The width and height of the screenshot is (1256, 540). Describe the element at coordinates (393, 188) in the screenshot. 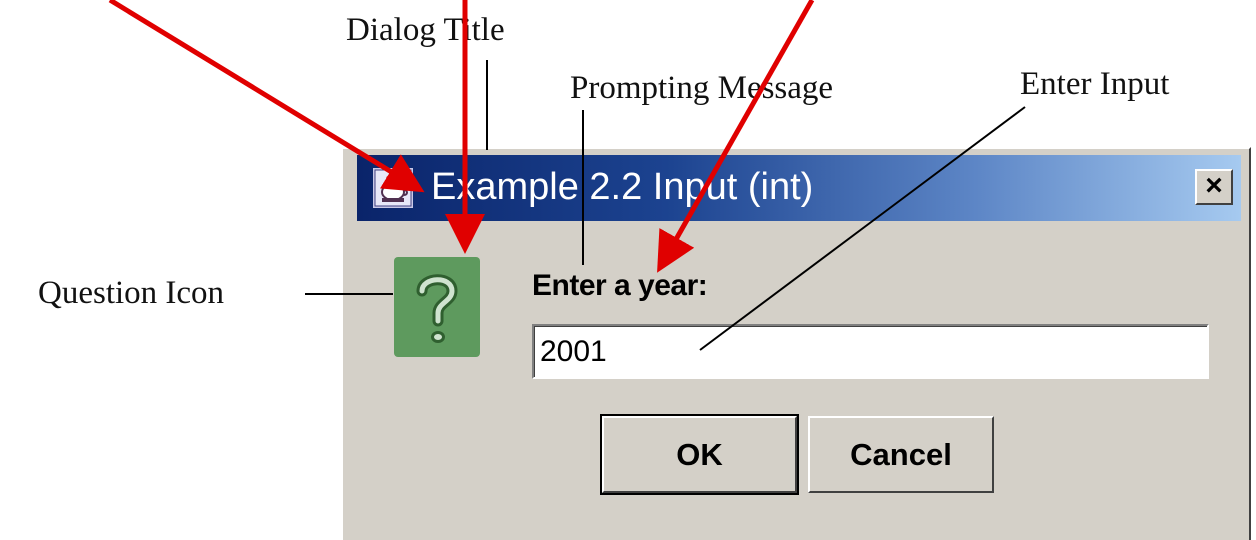

I see `java-app-icon` at that location.